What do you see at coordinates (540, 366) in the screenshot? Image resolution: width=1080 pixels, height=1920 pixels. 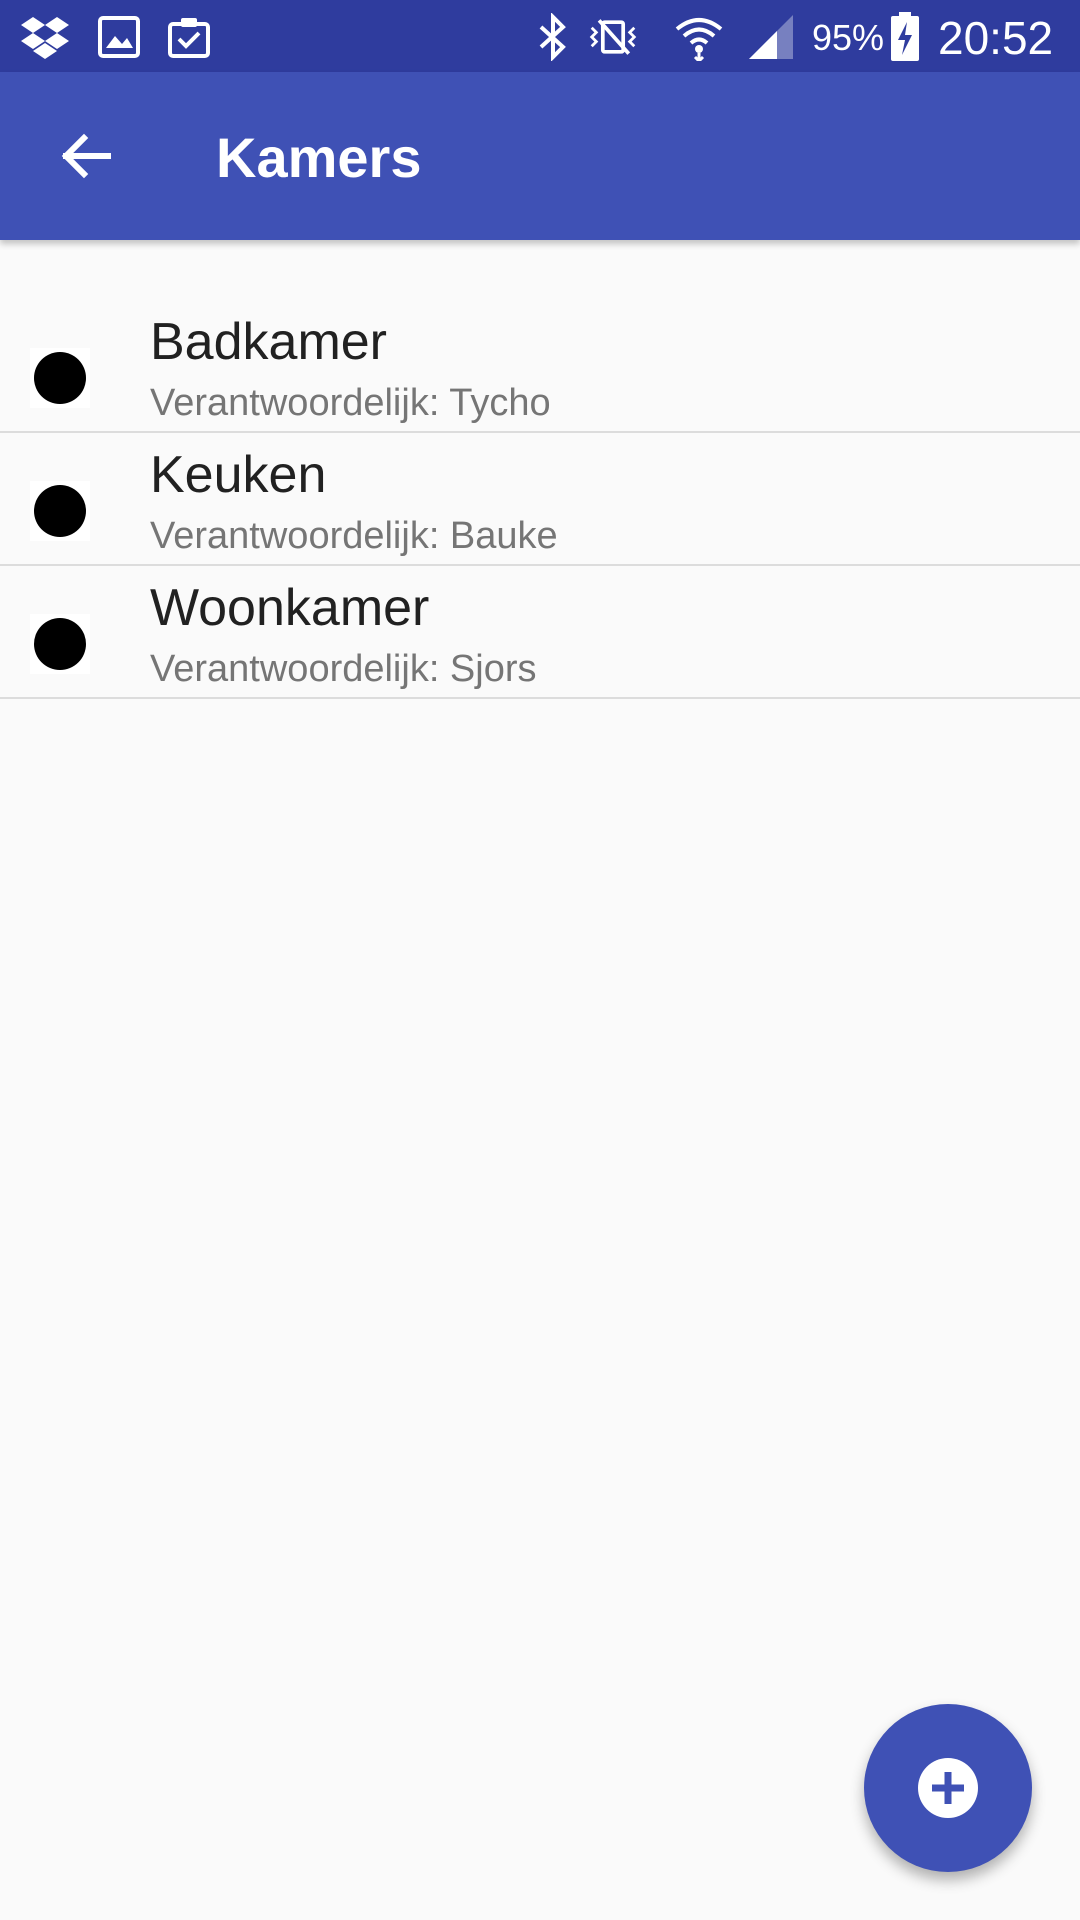 I see `list-item: Badkamer Verantwoordelijk: Tycho` at bounding box center [540, 366].